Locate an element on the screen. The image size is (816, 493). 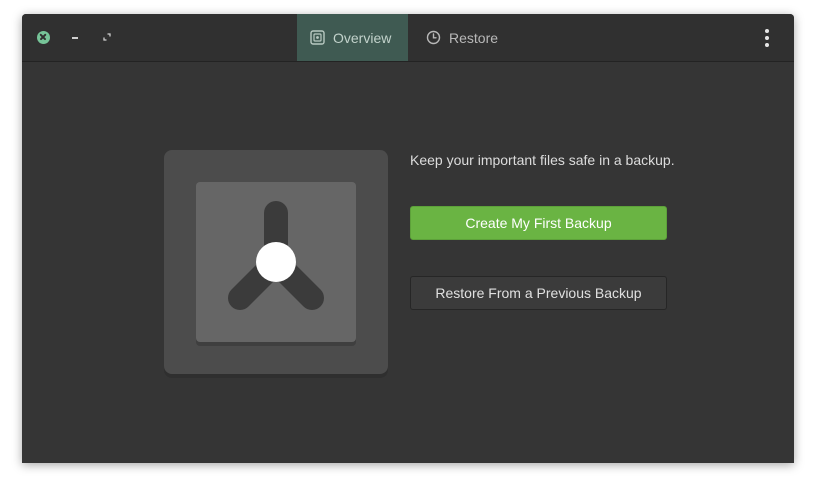
more-vertical-icon is located at coordinates (767, 31).